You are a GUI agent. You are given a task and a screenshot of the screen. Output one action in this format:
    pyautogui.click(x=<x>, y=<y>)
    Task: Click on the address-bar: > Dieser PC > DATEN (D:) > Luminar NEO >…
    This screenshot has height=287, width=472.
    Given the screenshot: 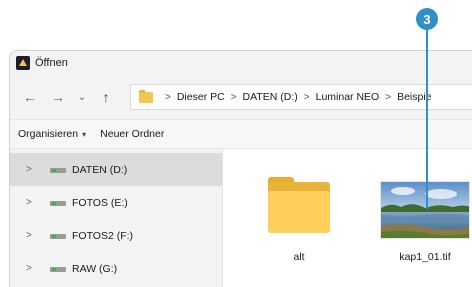 What is the action you would take?
    pyautogui.click(x=301, y=97)
    